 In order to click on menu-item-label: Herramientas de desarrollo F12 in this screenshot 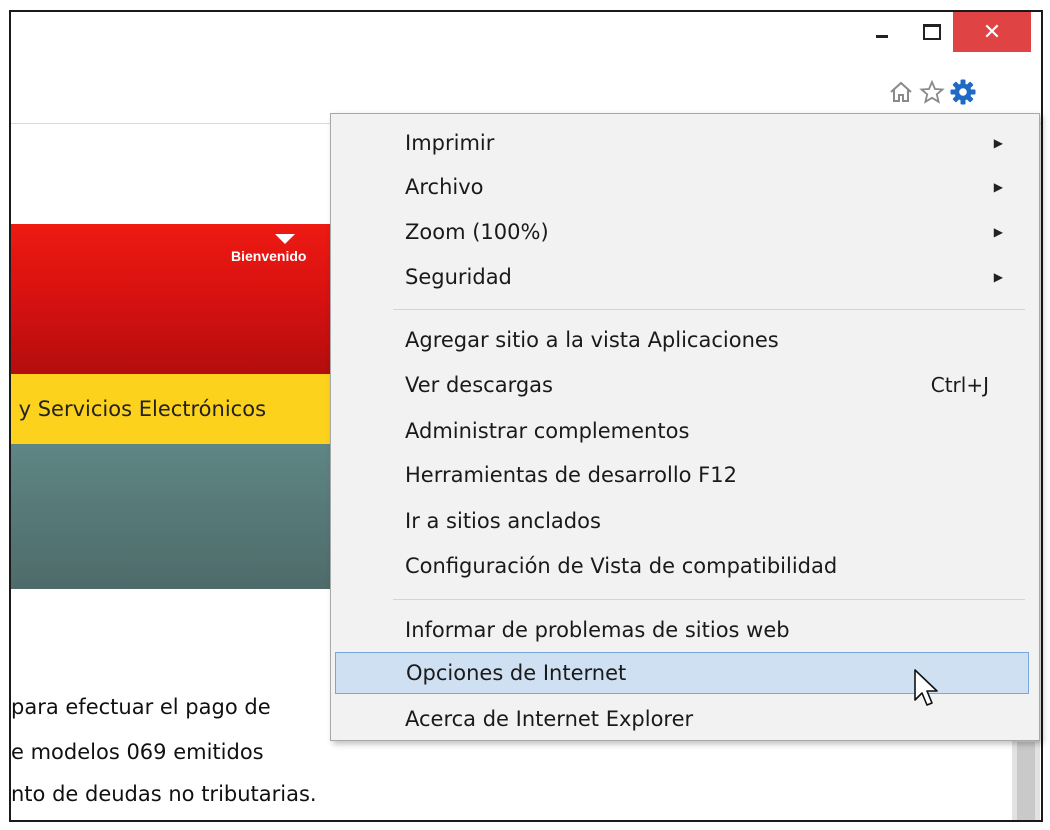, I will do `click(571, 475)`.